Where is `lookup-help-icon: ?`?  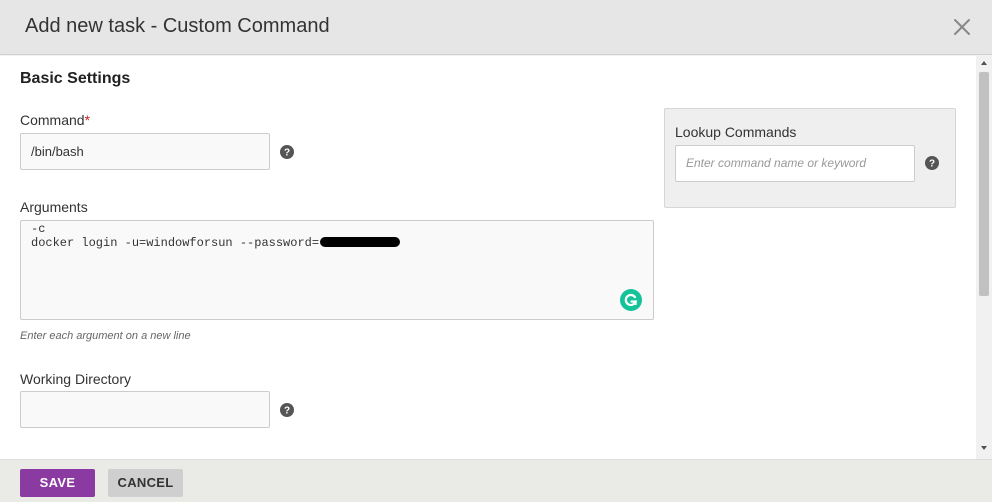 lookup-help-icon: ? is located at coordinates (932, 163).